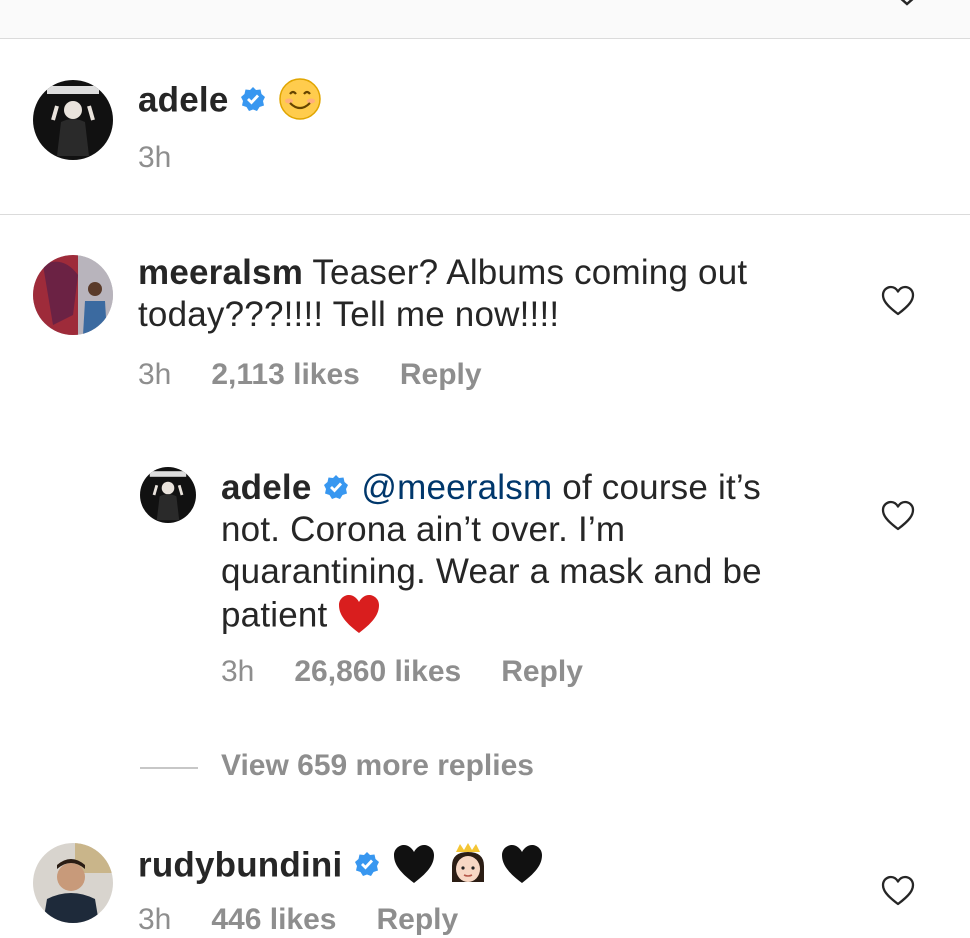  What do you see at coordinates (418, 919) in the screenshot?
I see `comment-rudybundini-reply-button: Reply` at bounding box center [418, 919].